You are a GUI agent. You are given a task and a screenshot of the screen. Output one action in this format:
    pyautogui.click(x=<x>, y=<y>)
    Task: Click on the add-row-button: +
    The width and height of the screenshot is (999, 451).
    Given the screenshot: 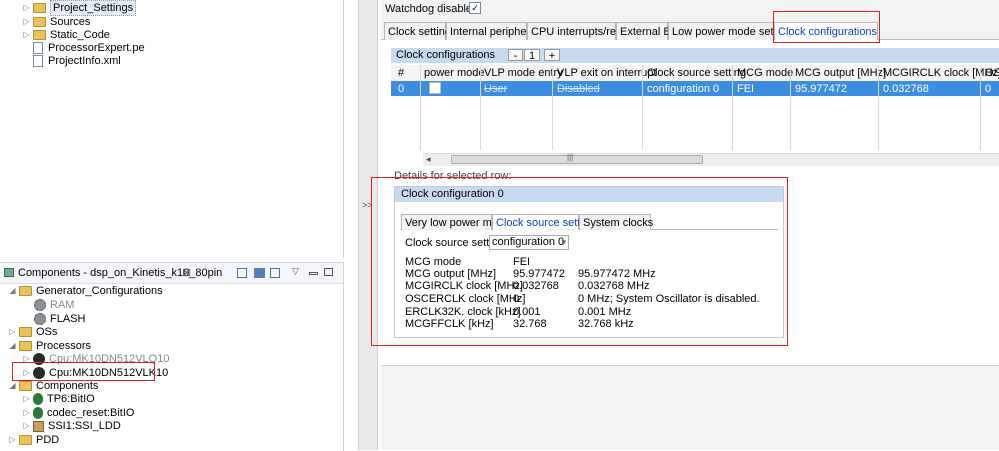 What is the action you would take?
    pyautogui.click(x=552, y=55)
    